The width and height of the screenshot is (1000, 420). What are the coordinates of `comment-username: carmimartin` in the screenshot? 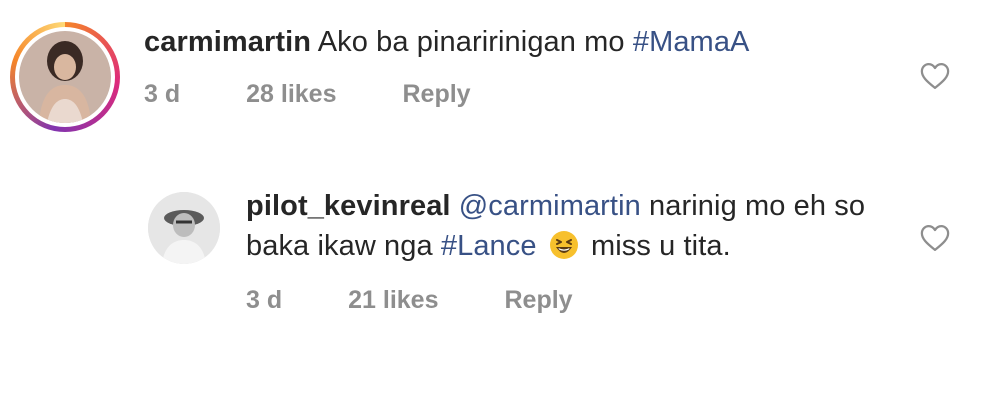 It's located at (227, 42).